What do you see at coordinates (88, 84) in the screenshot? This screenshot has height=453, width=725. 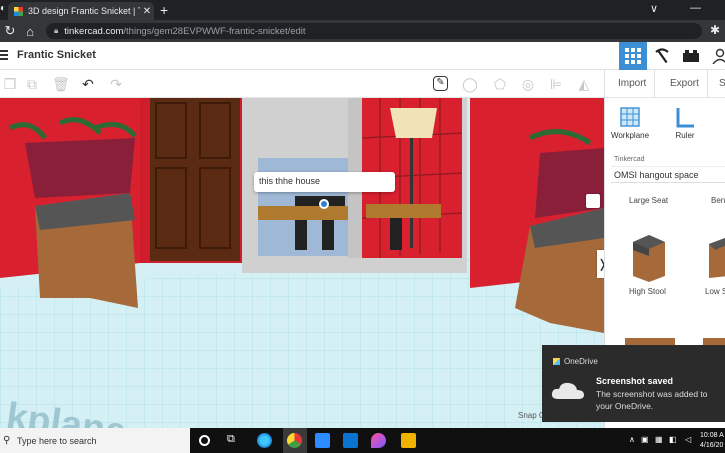 I see `undo-icon: ↶` at bounding box center [88, 84].